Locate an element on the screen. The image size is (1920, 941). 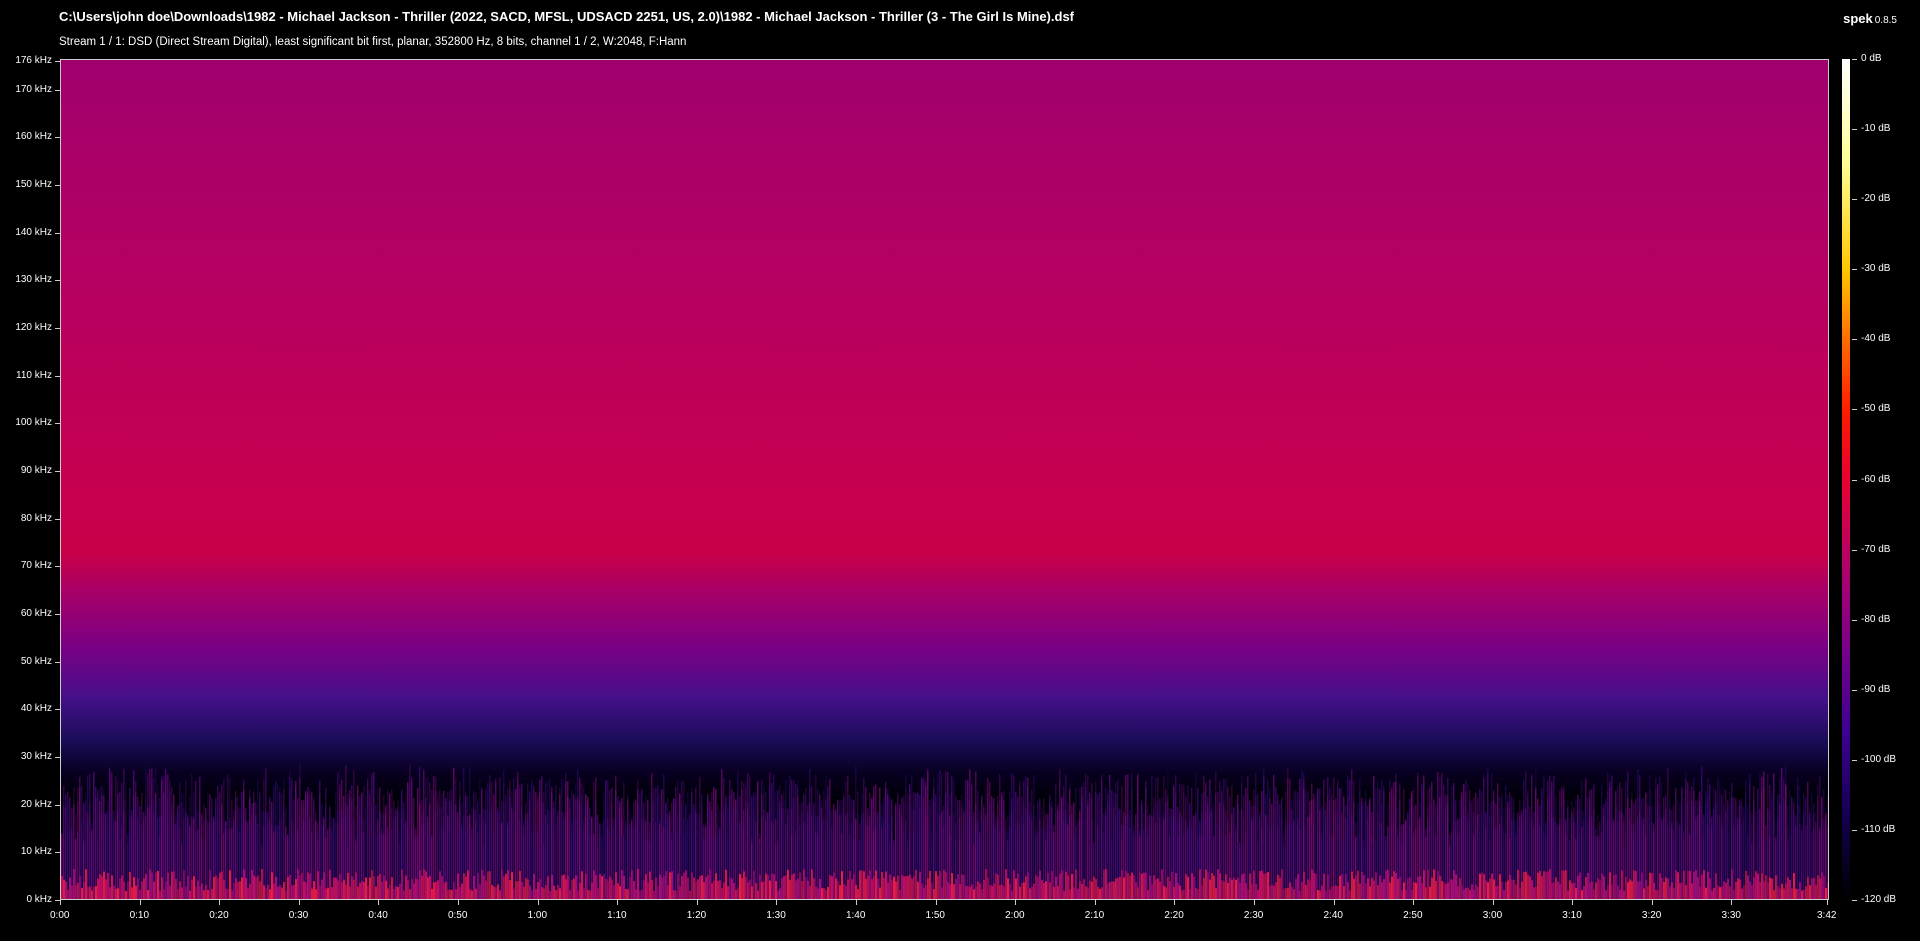
frequency-tick-label: 120 kHz is located at coordinates (33, 327).